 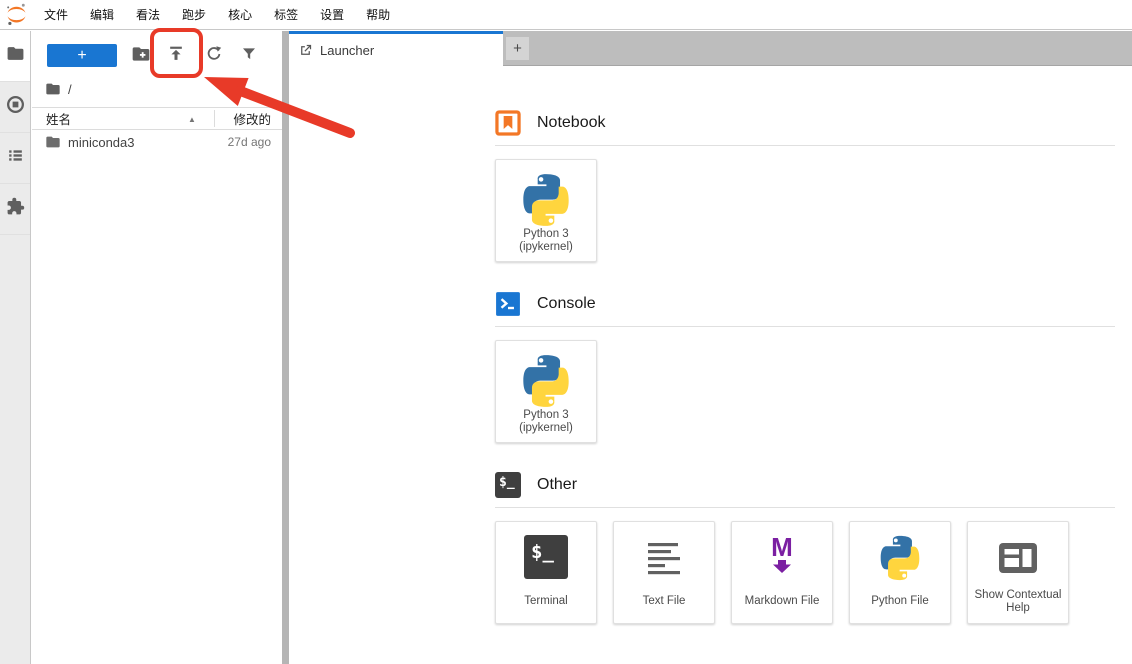 I want to click on launcher-card-text-file: Text File, so click(x=664, y=572).